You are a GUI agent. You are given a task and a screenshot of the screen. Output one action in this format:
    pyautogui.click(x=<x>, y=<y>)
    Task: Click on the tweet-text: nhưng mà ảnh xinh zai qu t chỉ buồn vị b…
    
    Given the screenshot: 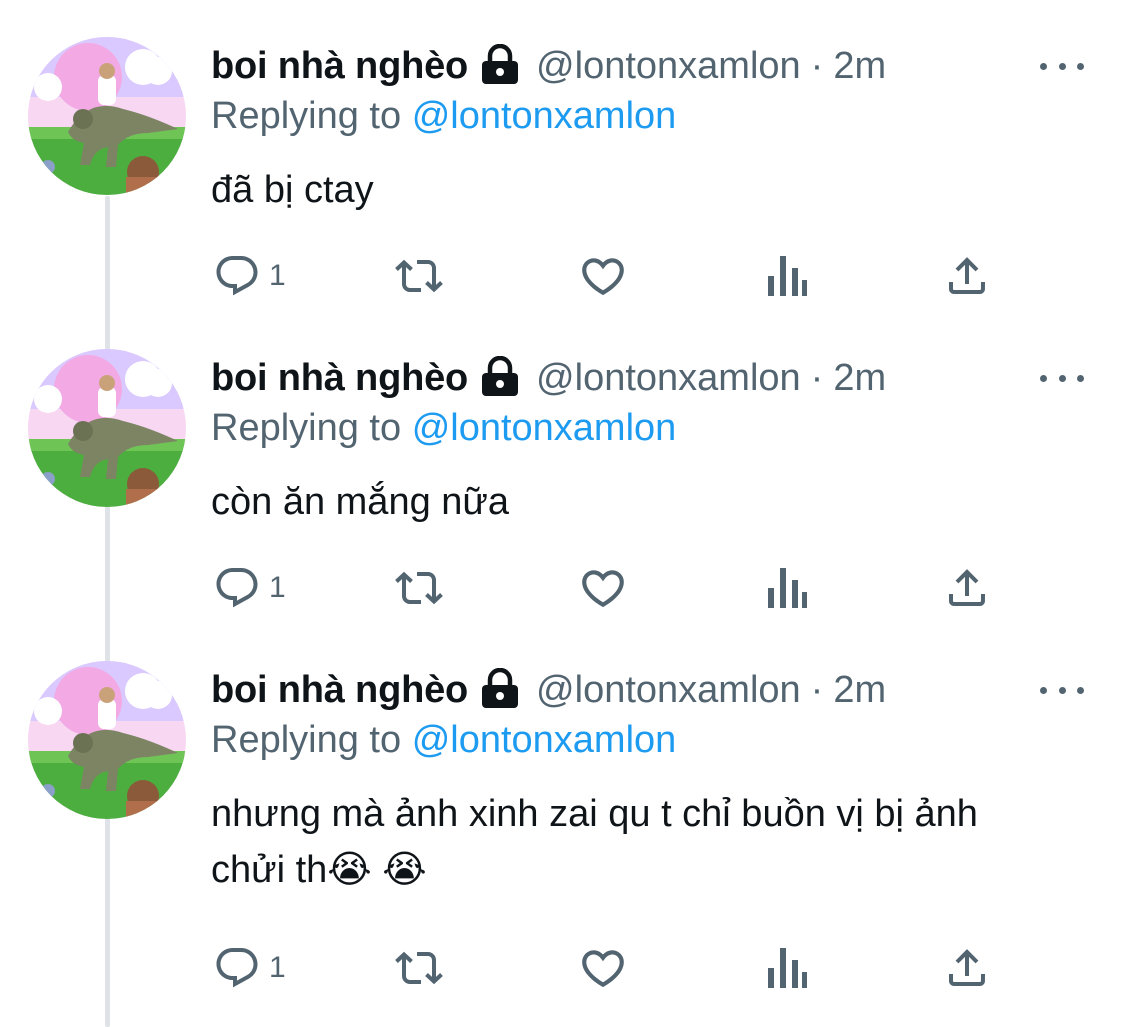 What is the action you would take?
    pyautogui.click(x=594, y=842)
    